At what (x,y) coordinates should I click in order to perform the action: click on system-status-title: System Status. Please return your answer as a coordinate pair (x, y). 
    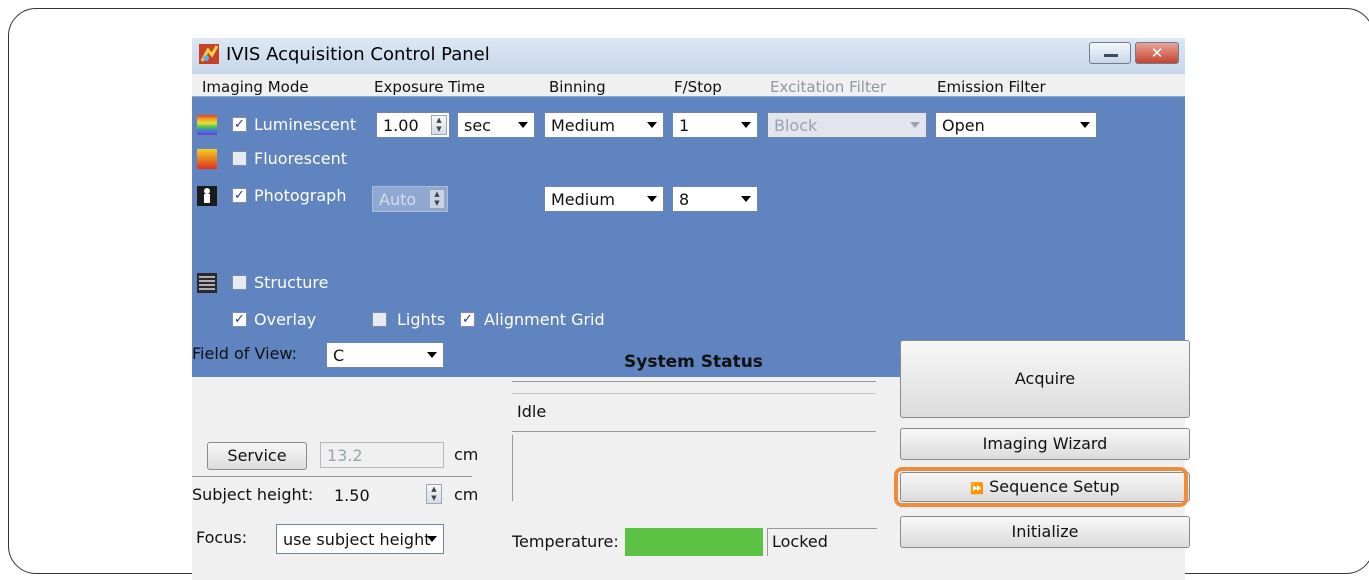
    Looking at the image, I should click on (693, 362).